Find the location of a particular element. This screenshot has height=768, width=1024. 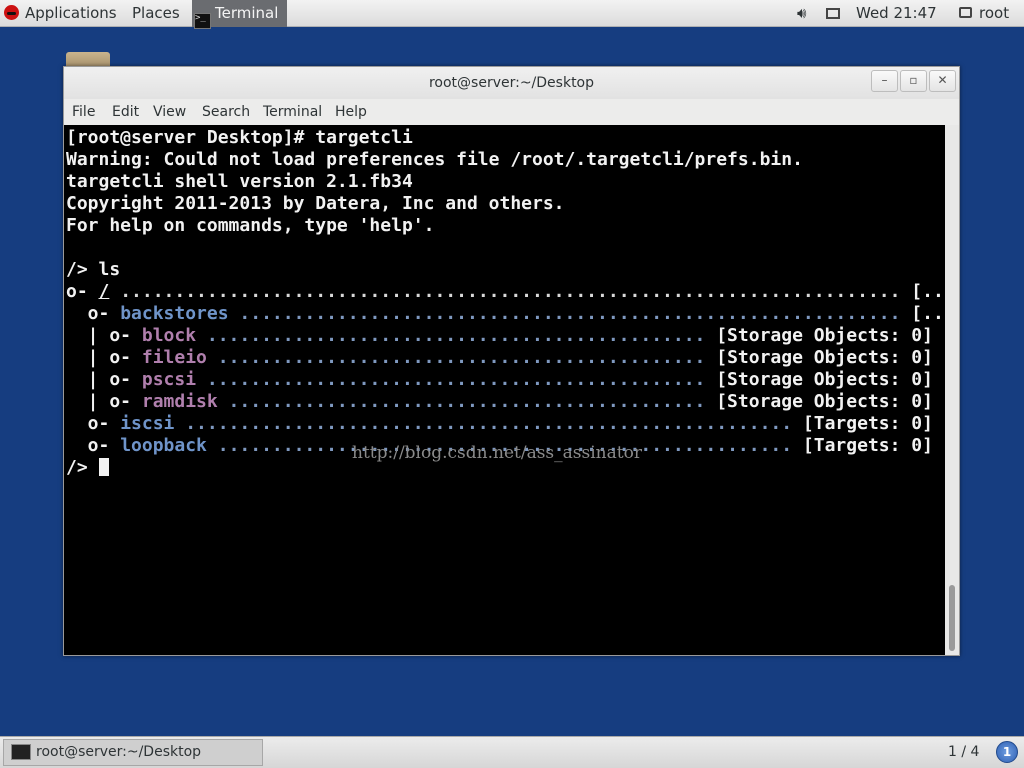

maximize-button: ▫ is located at coordinates (913, 81).